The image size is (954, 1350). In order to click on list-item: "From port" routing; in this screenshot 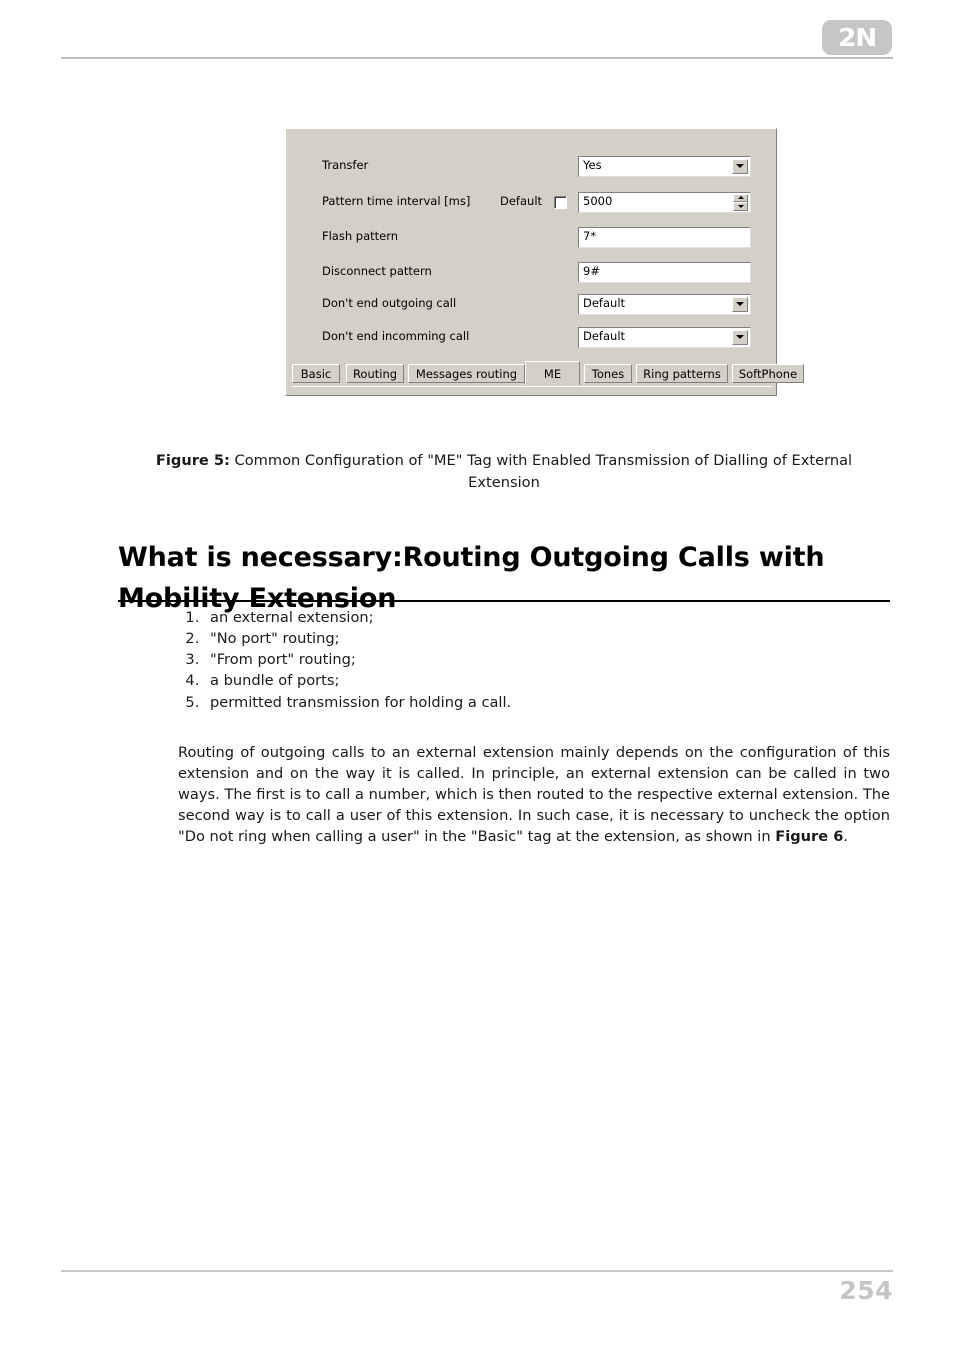, I will do `click(357, 659)`.